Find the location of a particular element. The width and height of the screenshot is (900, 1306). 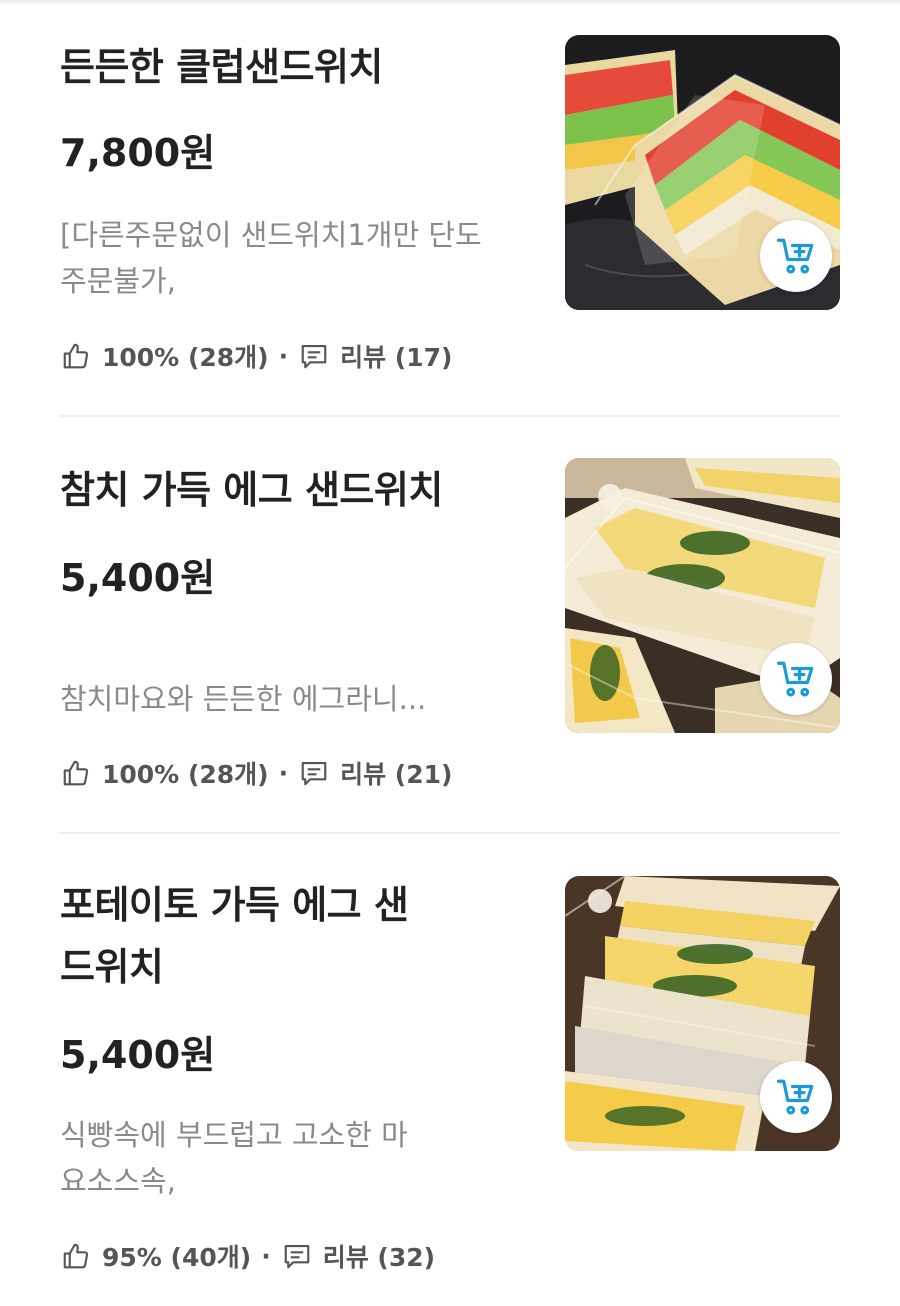

review-count: 리뷰 (17) is located at coordinates (396, 356).